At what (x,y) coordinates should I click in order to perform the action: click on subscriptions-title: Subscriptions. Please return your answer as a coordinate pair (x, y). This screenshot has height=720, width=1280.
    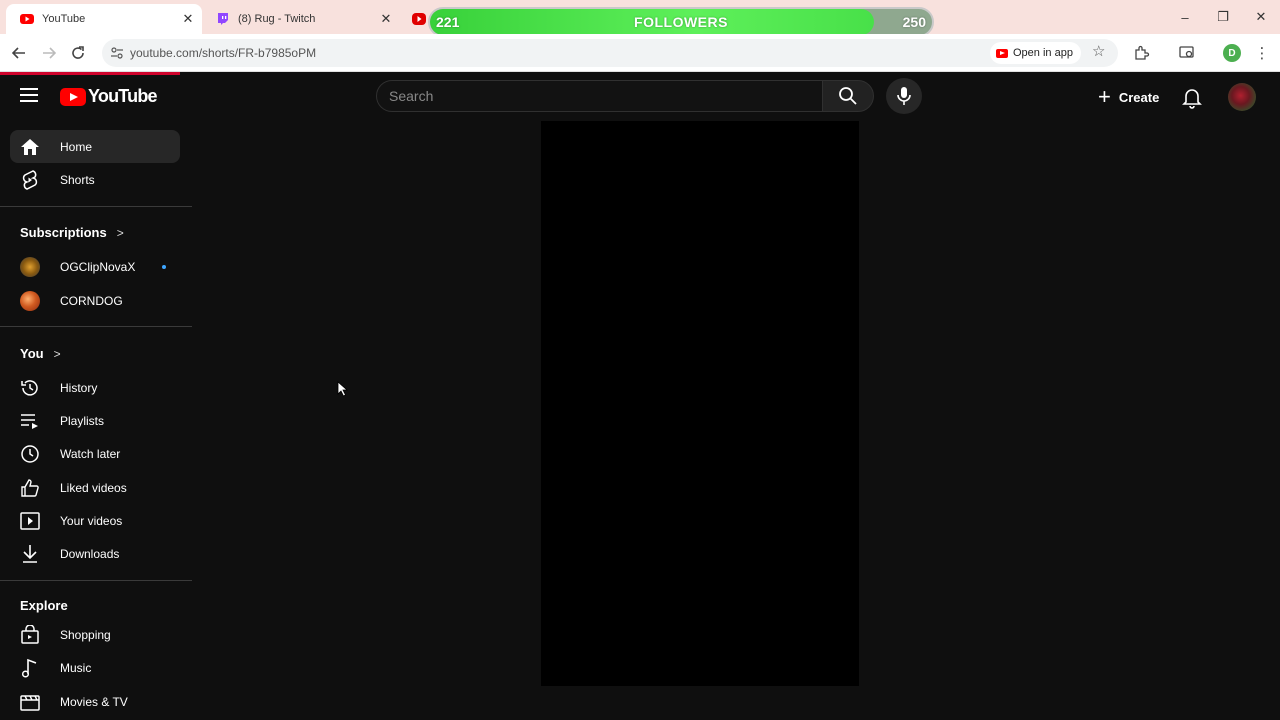
    Looking at the image, I should click on (63, 232).